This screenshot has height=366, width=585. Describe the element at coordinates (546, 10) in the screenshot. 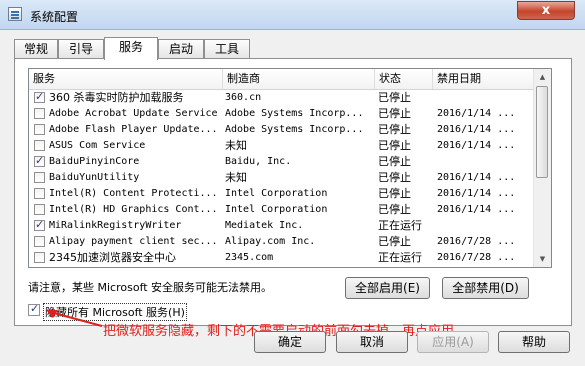

I see `close-button: x` at that location.